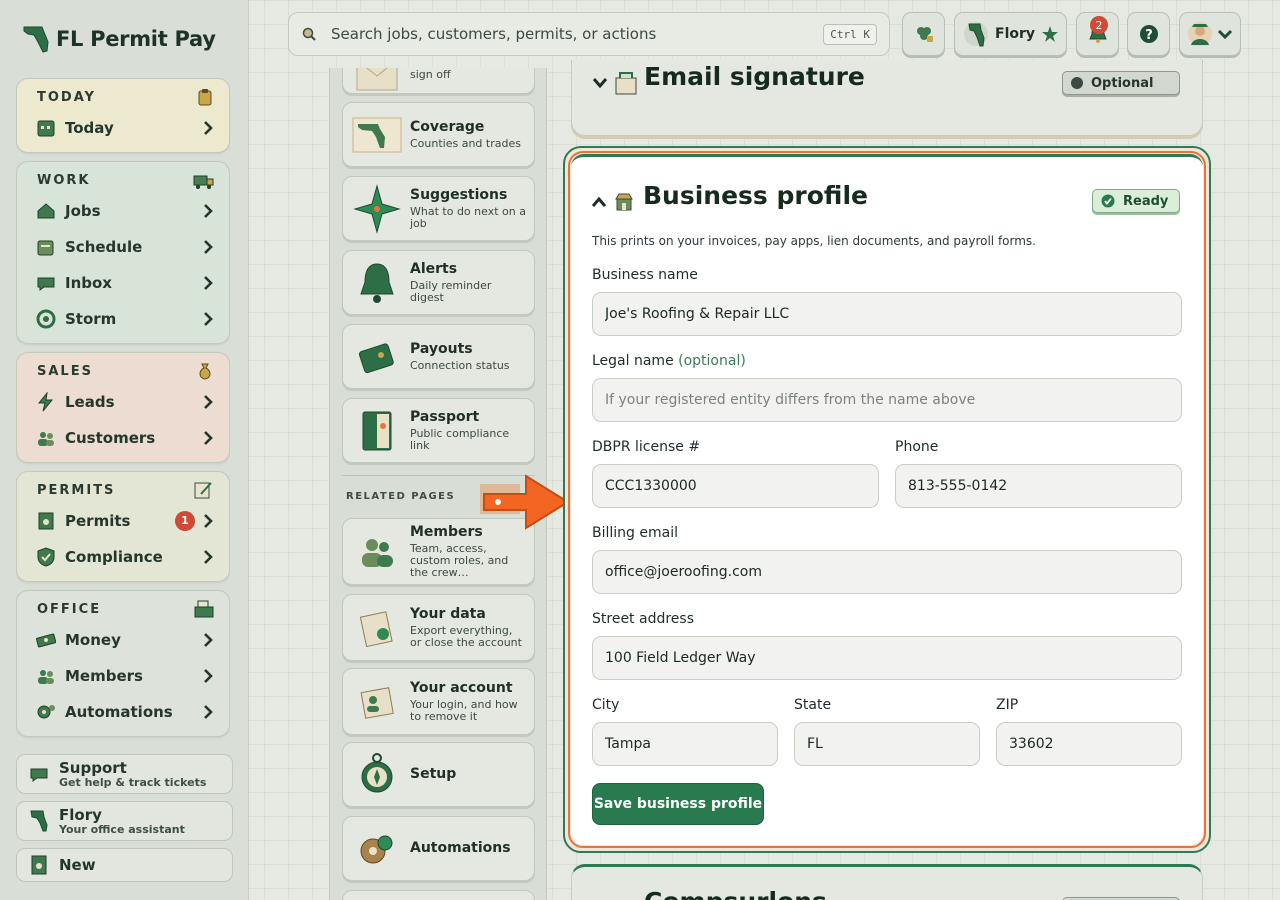  What do you see at coordinates (441, 349) in the screenshot?
I see `settings-nav-title: Payouts` at bounding box center [441, 349].